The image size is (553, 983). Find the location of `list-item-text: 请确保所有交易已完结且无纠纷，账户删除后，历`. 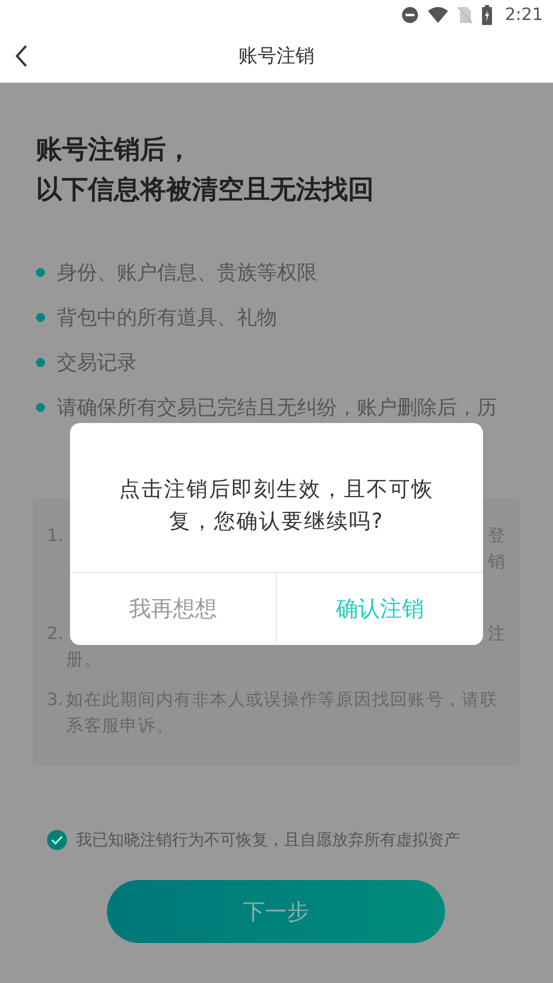

list-item-text: 请确保所有交易已完结且无纠纷，账户删除后，历 is located at coordinates (277, 407).